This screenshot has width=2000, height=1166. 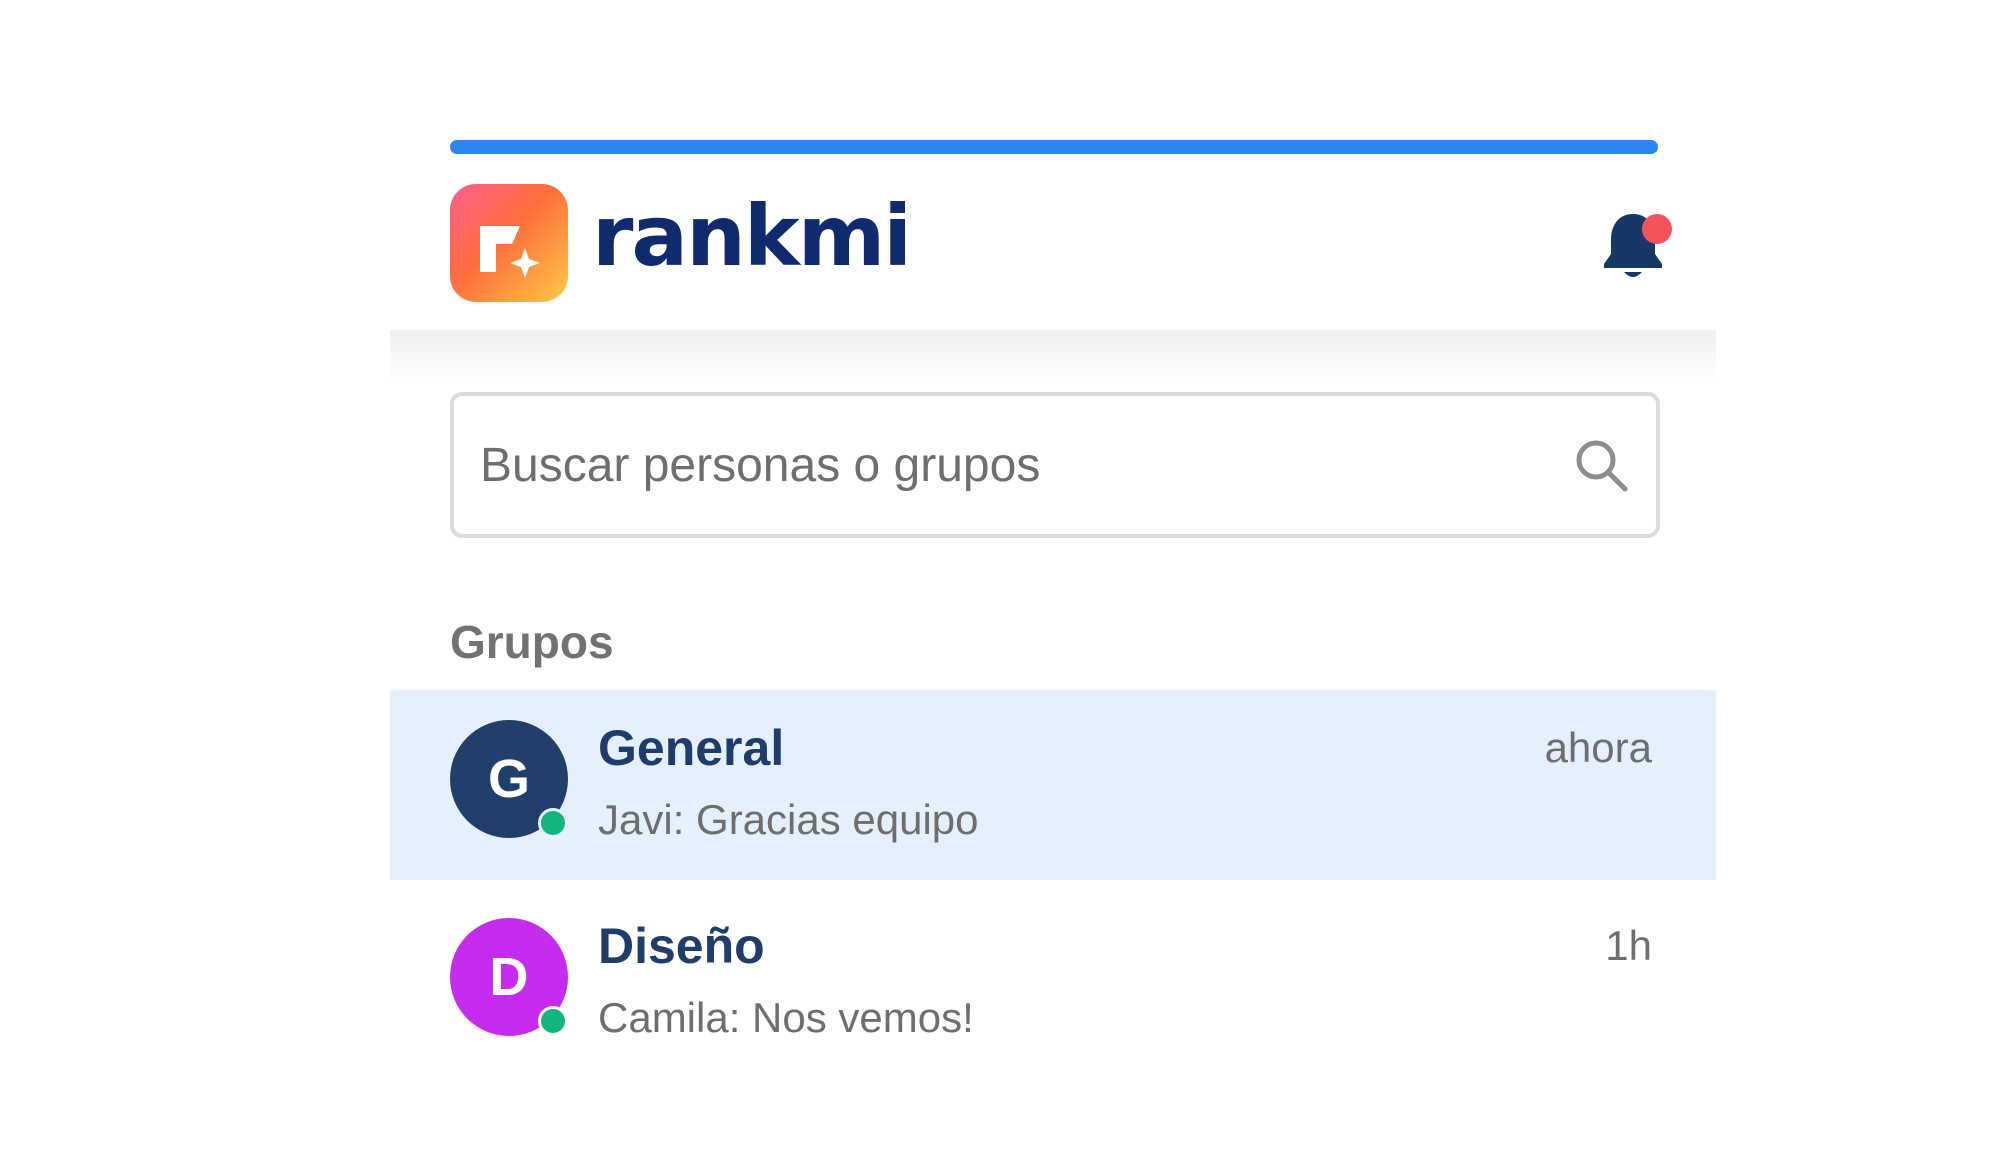 I want to click on app-header: rankmi, so click(x=1053, y=242).